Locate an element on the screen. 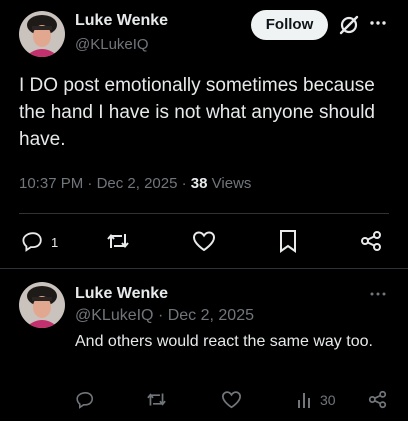 This screenshot has height=421, width=408. reply-repost-icon is located at coordinates (156, 399).